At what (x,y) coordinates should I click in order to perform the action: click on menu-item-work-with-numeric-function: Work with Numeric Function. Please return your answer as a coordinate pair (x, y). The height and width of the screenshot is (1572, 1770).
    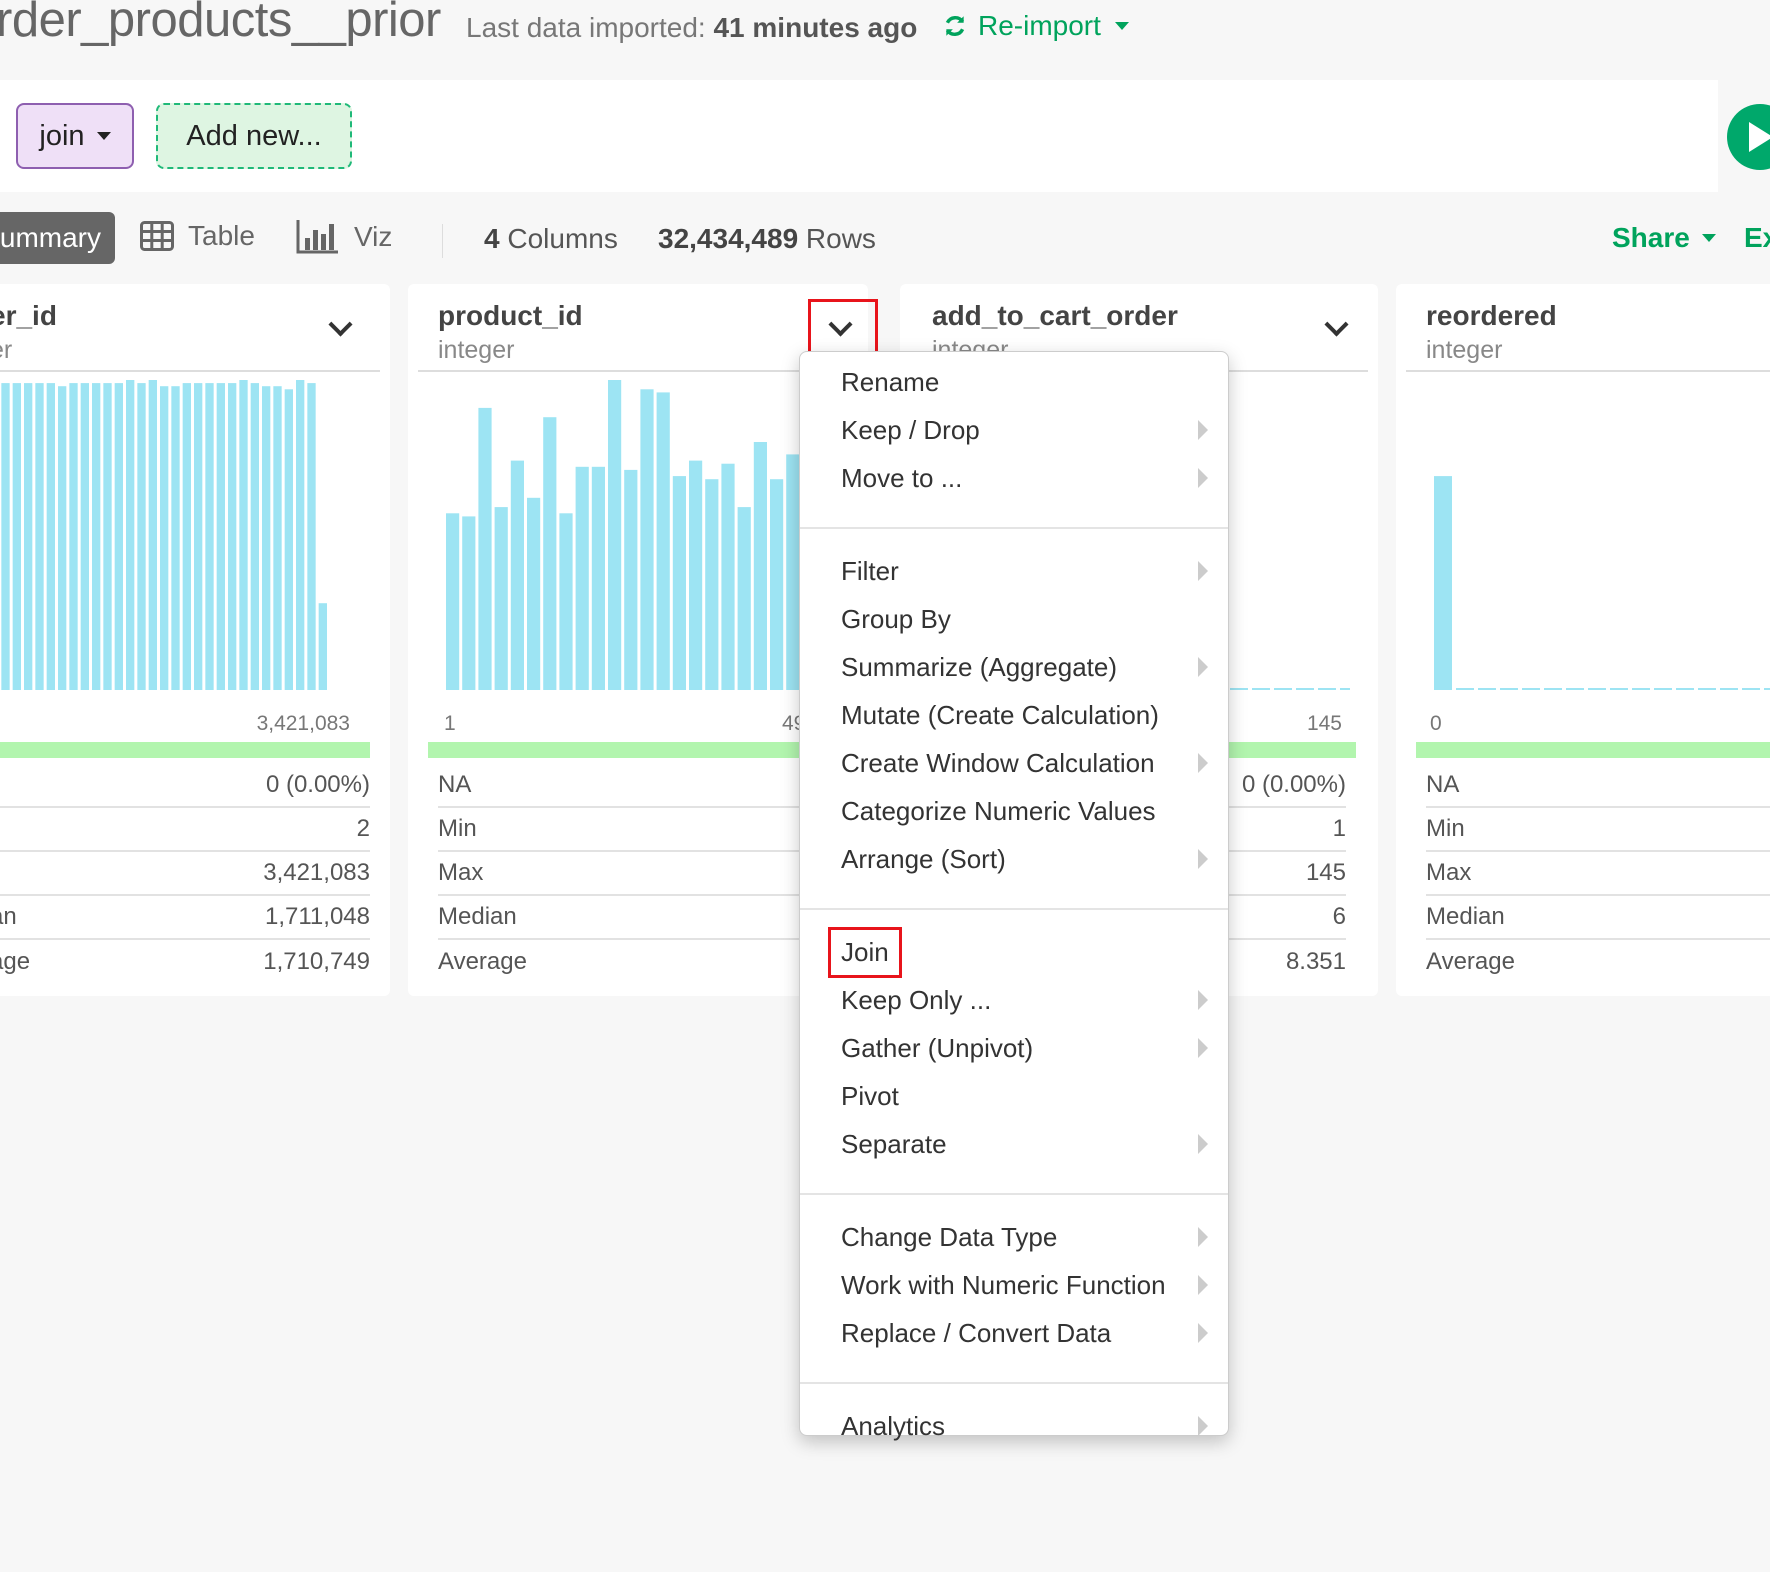
    Looking at the image, I should click on (1014, 1285).